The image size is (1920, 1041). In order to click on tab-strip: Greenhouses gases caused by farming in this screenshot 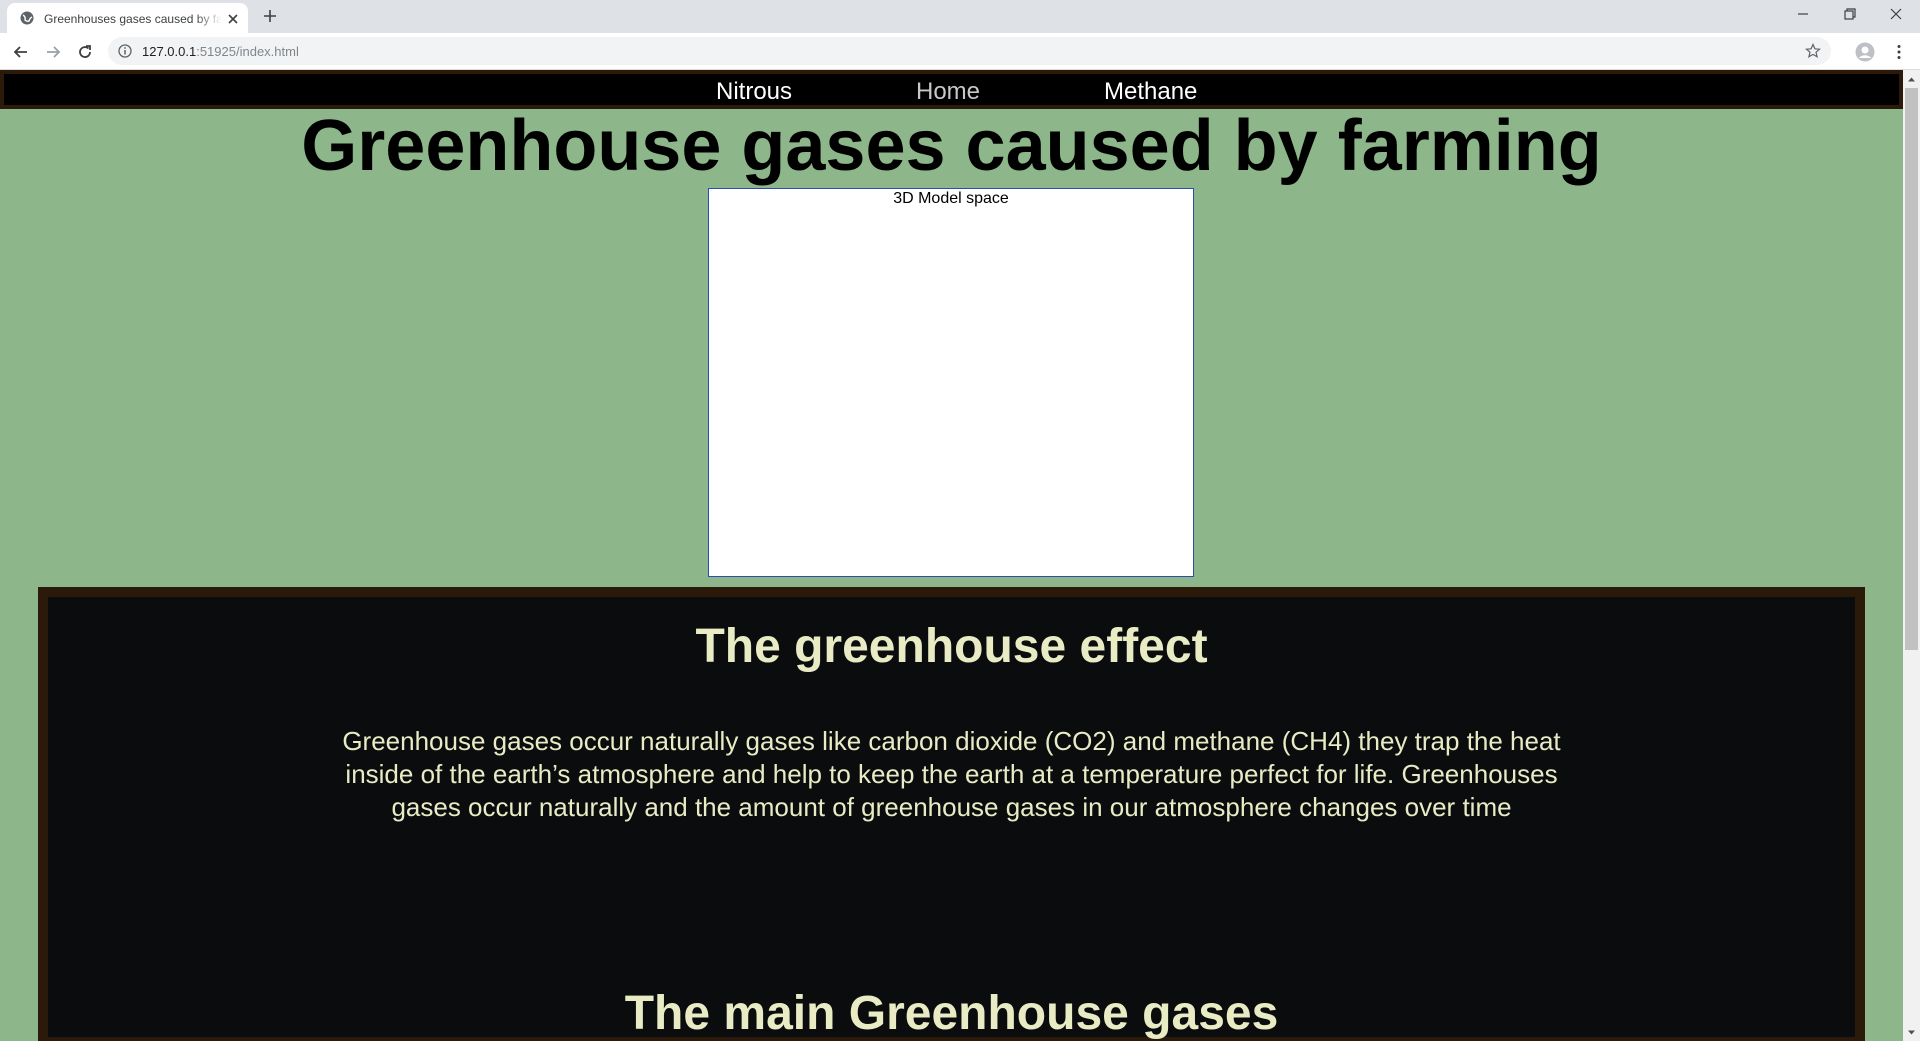, I will do `click(960, 16)`.